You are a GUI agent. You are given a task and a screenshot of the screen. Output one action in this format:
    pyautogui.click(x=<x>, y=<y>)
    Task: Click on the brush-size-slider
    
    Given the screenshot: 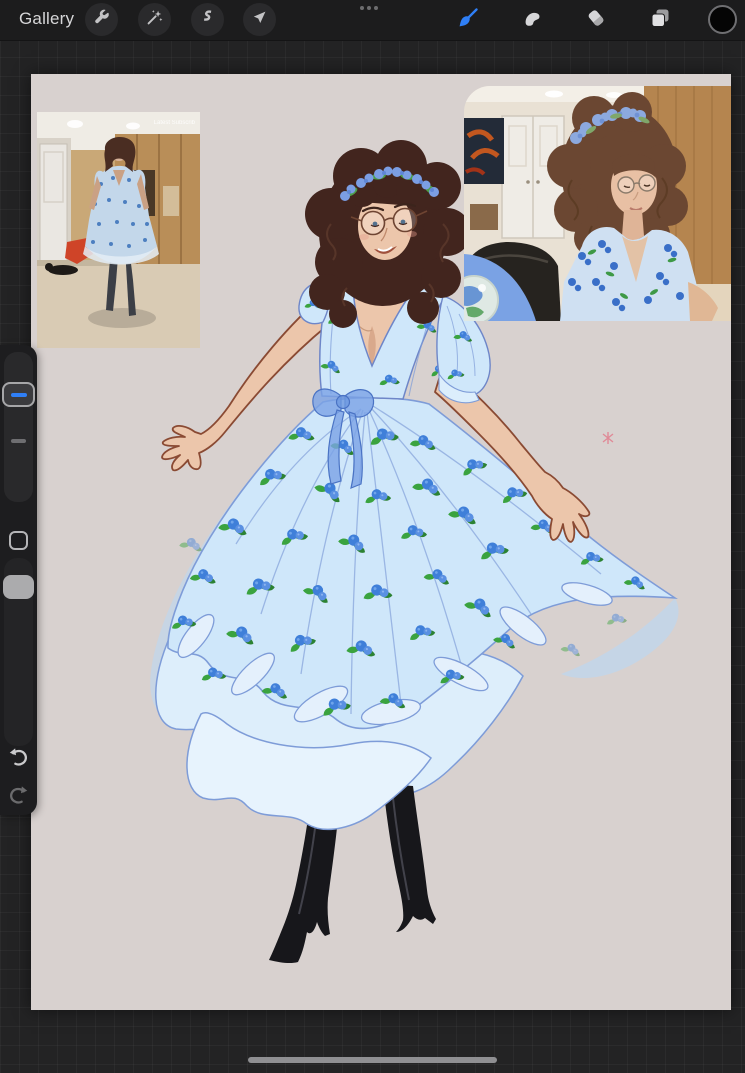 What is the action you would take?
    pyautogui.click(x=18, y=427)
    